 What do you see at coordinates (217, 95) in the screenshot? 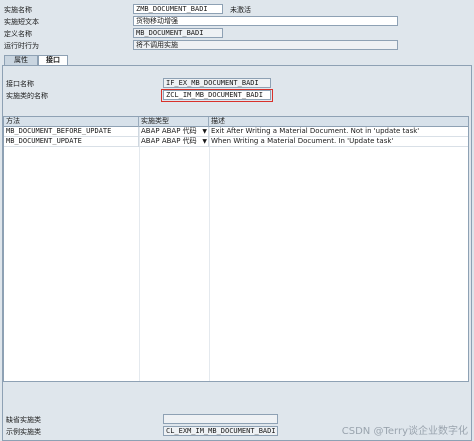
I see `highlight-box` at bounding box center [217, 95].